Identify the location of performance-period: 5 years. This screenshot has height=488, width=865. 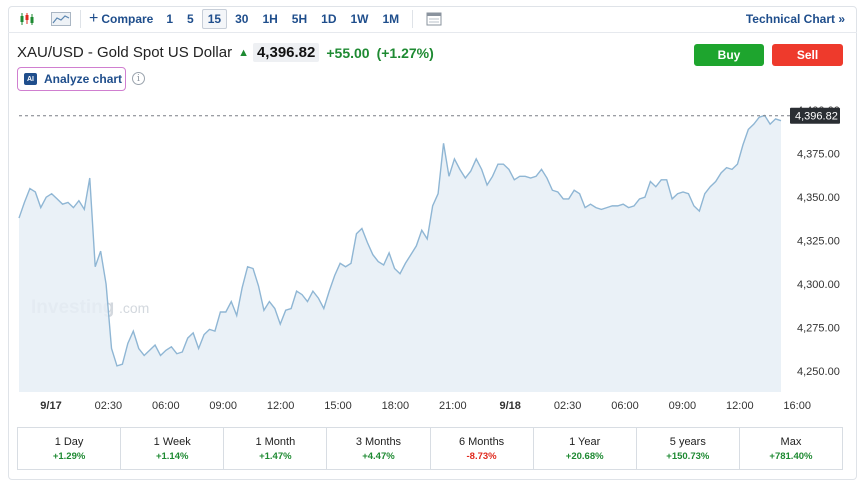
(687, 441).